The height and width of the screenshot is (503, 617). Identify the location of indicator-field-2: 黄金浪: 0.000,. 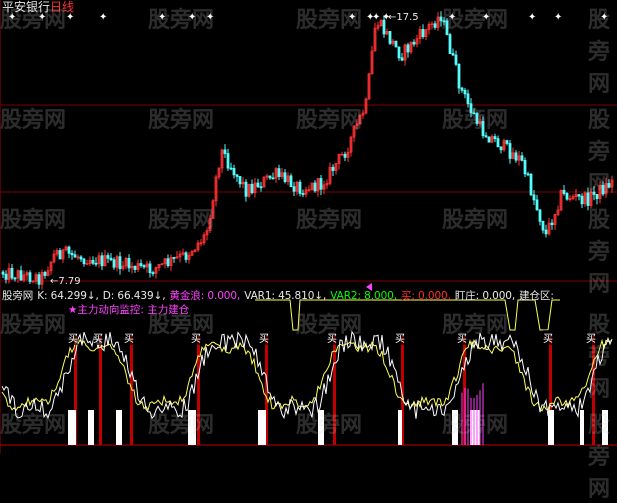
(205, 296).